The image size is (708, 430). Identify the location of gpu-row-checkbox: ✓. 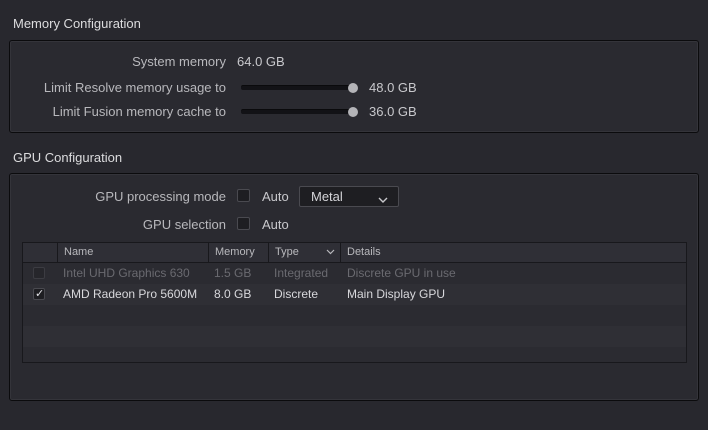
(39, 294).